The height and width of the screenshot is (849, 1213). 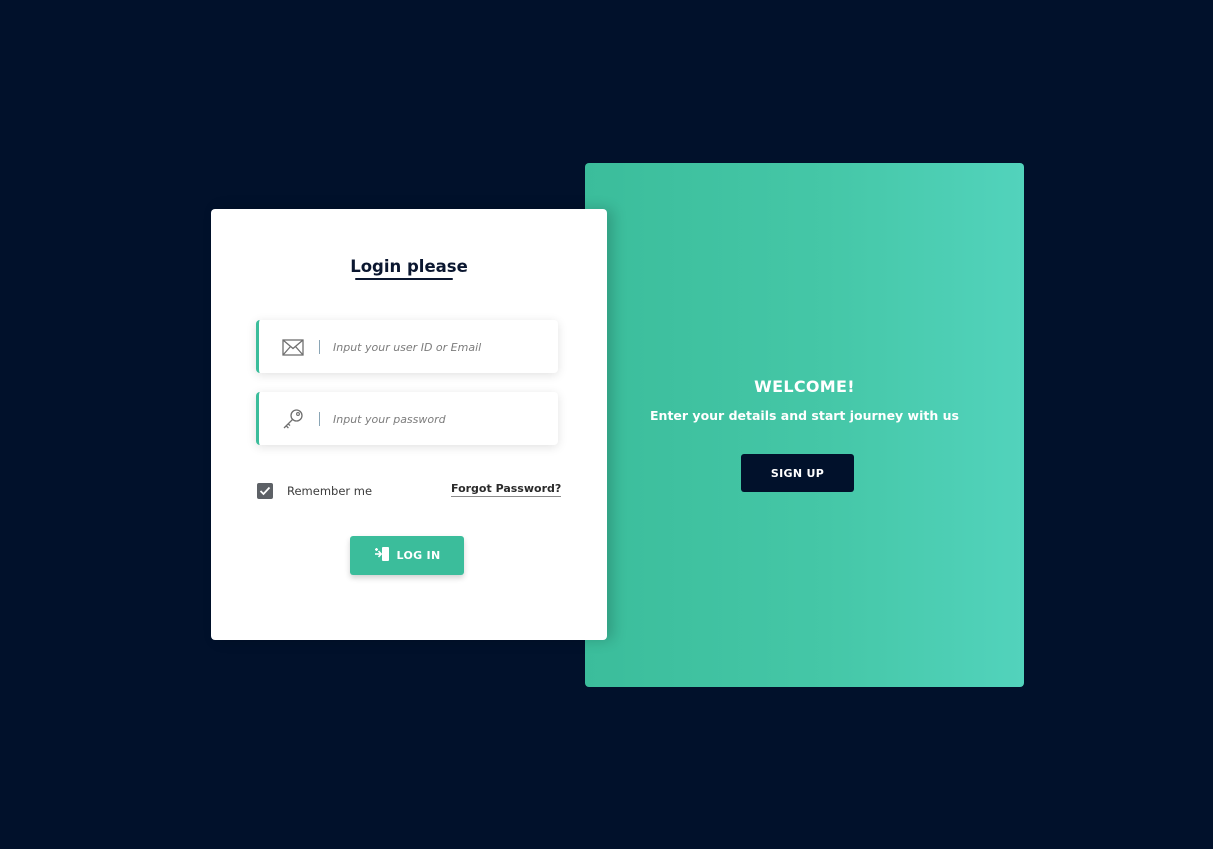 What do you see at coordinates (404, 279) in the screenshot?
I see `title-underline` at bounding box center [404, 279].